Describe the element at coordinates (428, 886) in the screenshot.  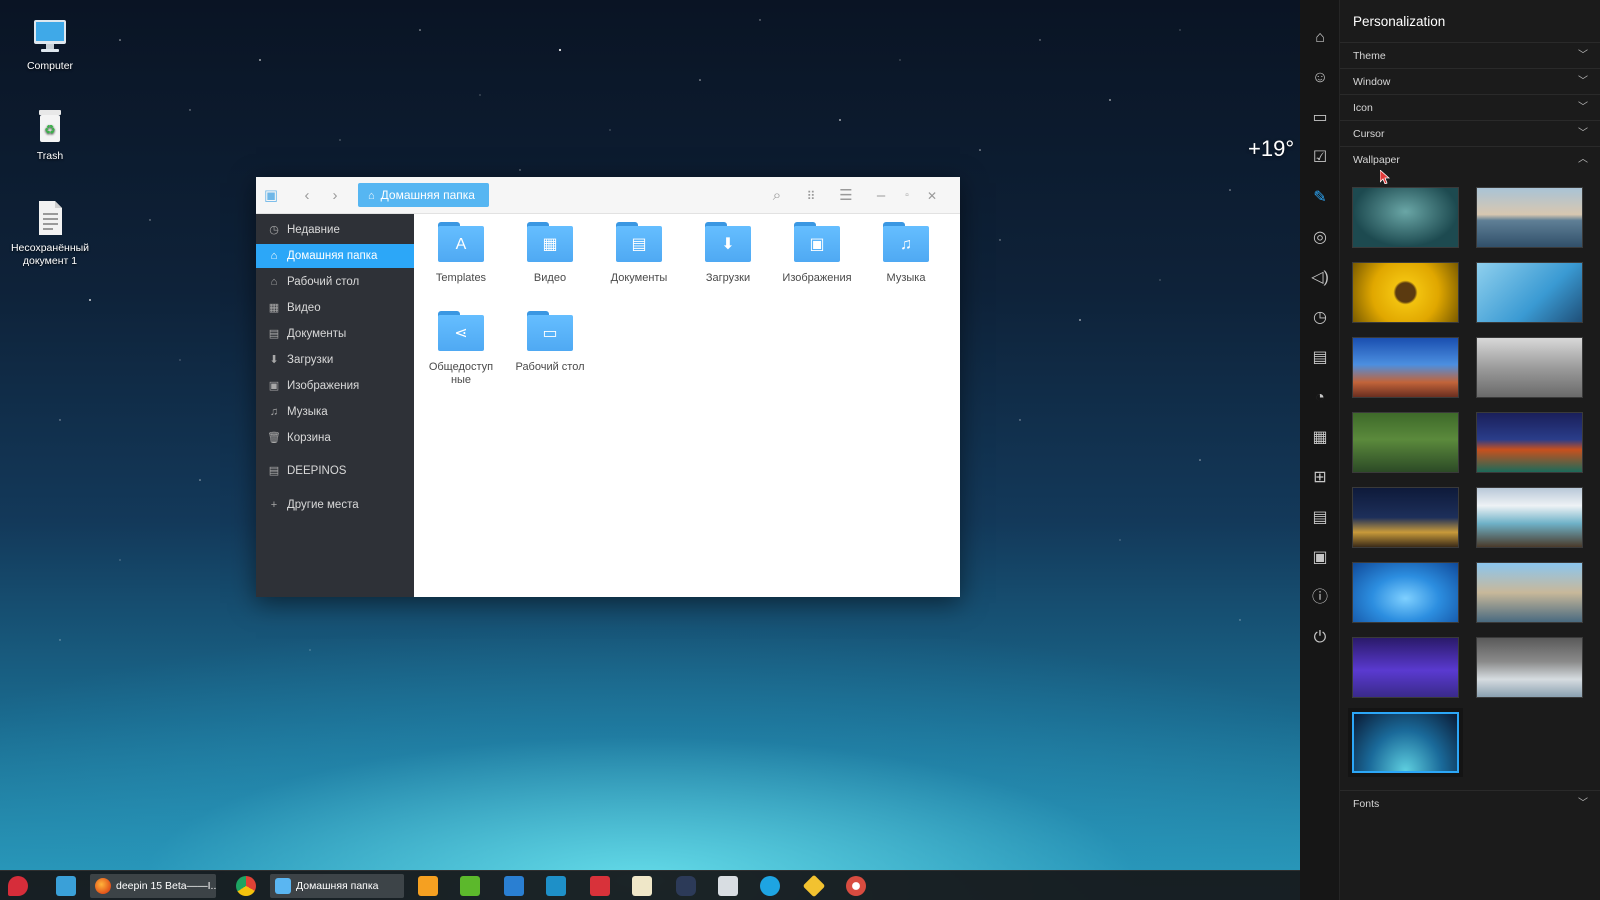
I see `store-icon` at that location.